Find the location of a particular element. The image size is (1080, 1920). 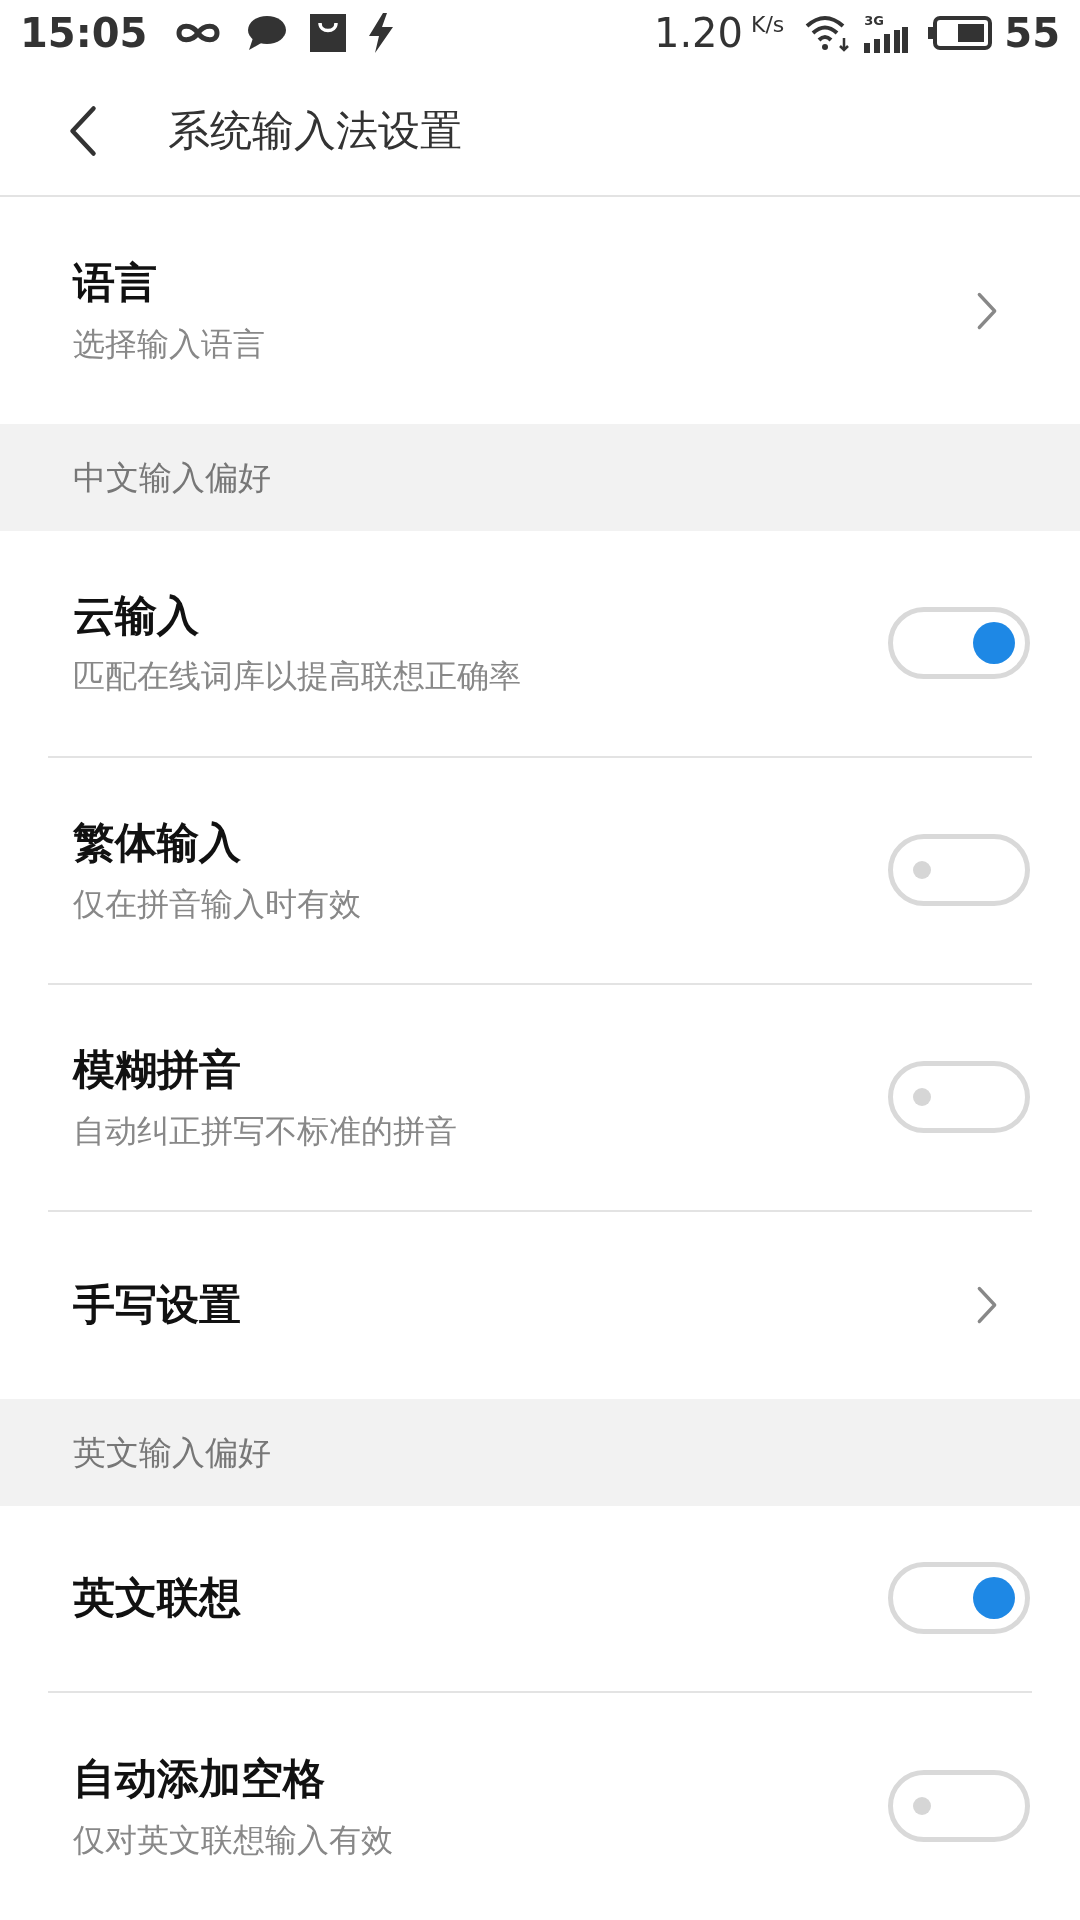

setting-title: 语言 is located at coordinates (115, 283).